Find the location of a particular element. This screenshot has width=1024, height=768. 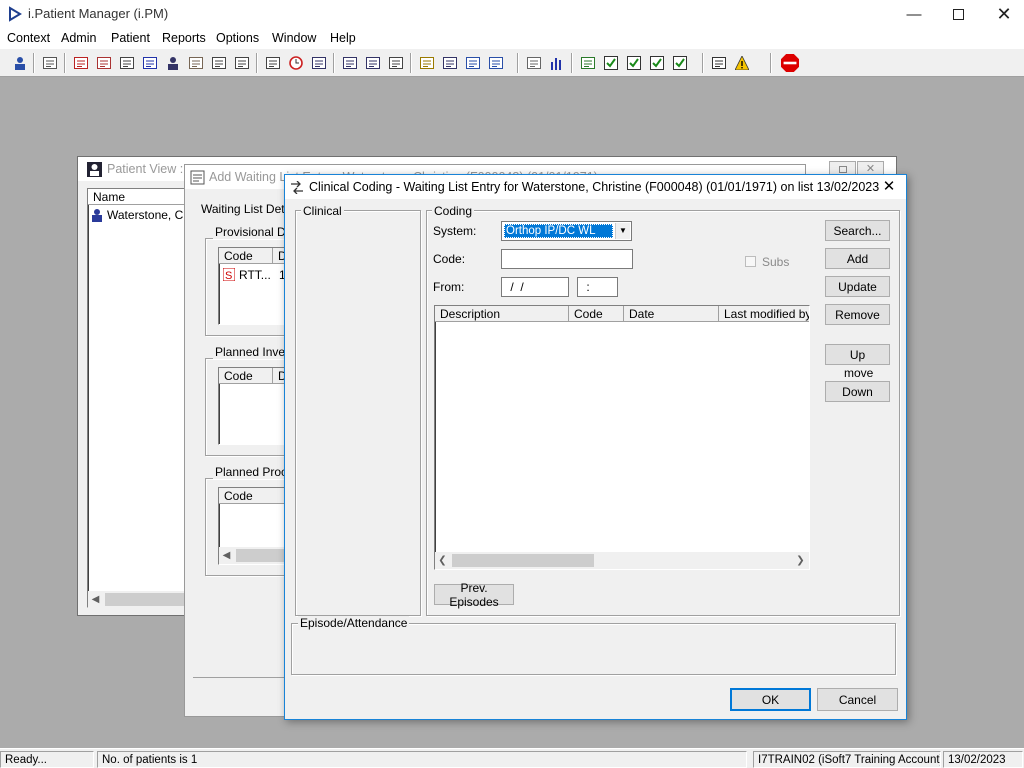

toolbar-button-globe is located at coordinates (588, 63).